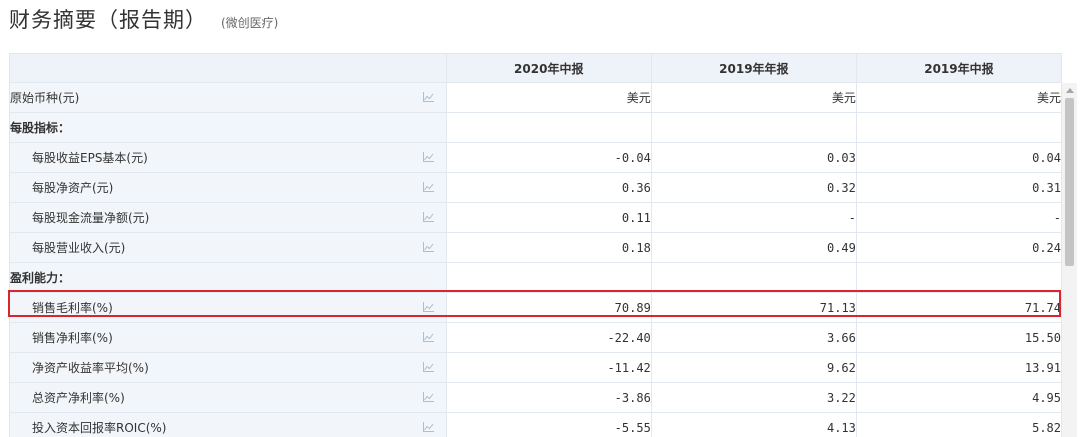  I want to click on value-cell: 0.36, so click(549, 187).